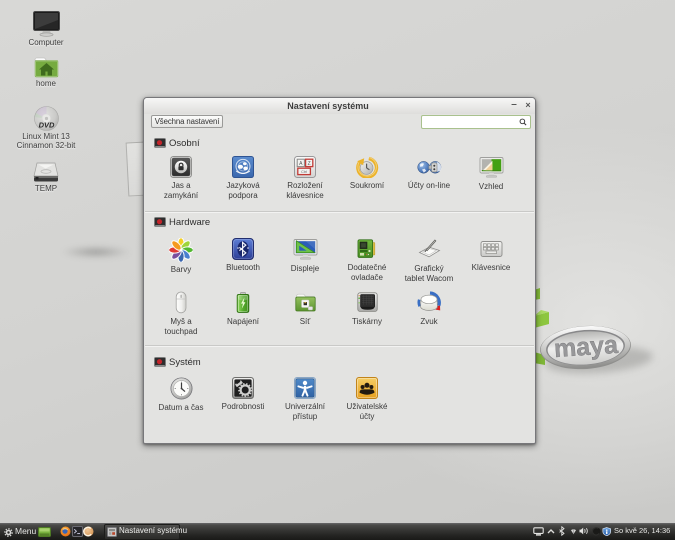 The width and height of the screenshot is (675, 540). What do you see at coordinates (47, 125) in the screenshot?
I see `svg-text: DVD` at bounding box center [47, 125].